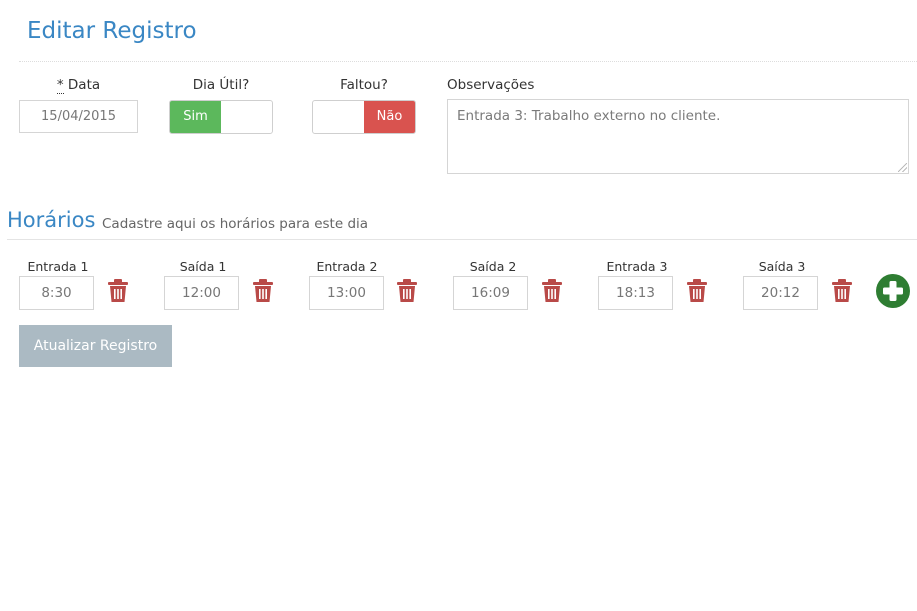  I want to click on time-input: 13:00, so click(346, 293).